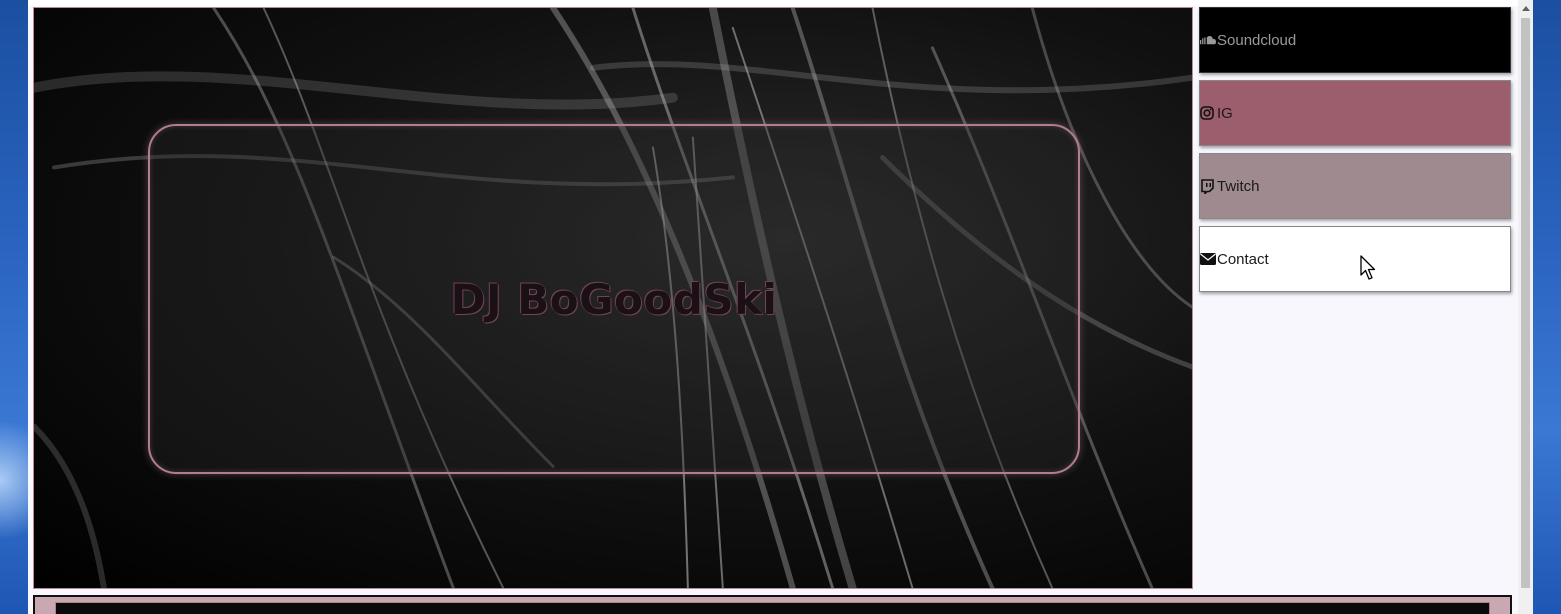  Describe the element at coordinates (1257, 40) in the screenshot. I see `nav-label-soundcloud: Soundcloud` at that location.